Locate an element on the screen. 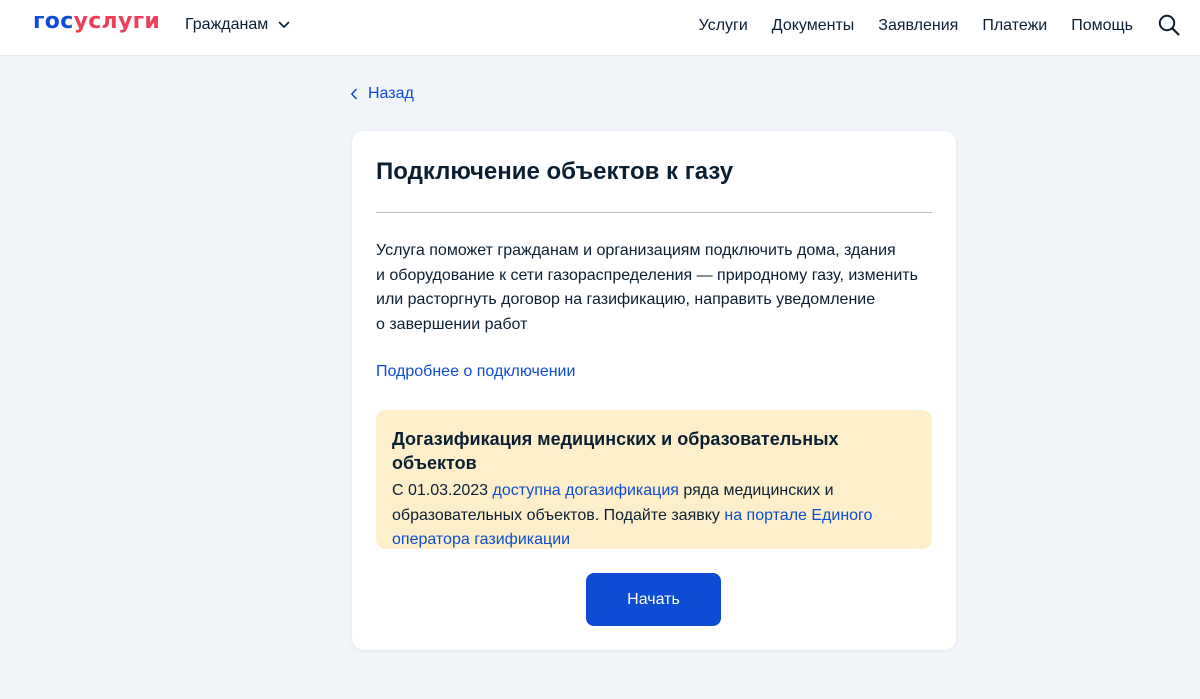 The image size is (1200, 699). back-link-label: Назад is located at coordinates (391, 93).